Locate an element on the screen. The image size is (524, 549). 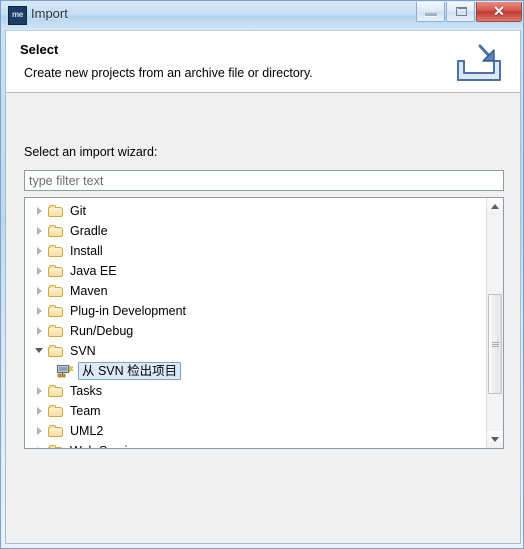
tree-item: Maven is located at coordinates (256, 291).